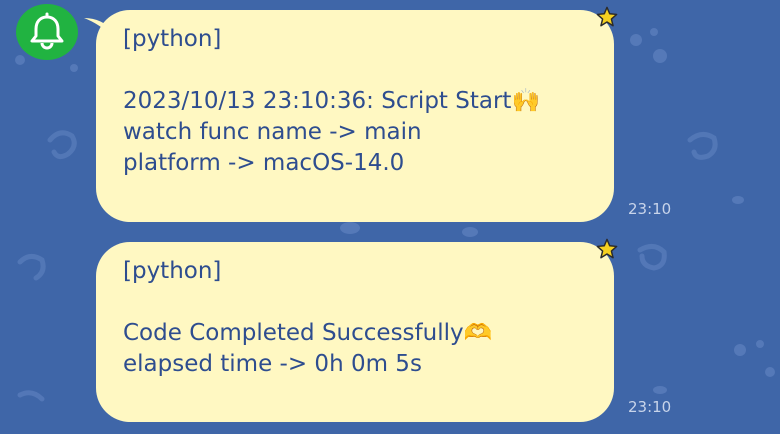 The width and height of the screenshot is (780, 434). I want to click on message-line: Code Completed Successfully🫶, so click(308, 333).